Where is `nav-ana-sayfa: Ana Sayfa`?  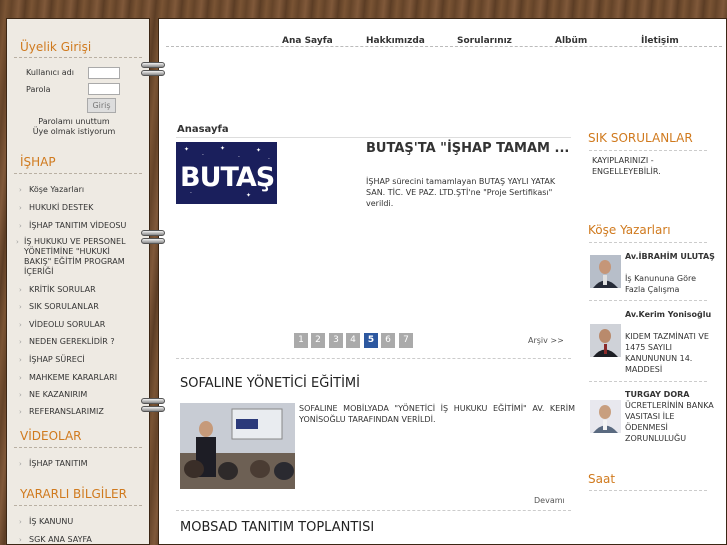
nav-ana-sayfa: Ana Sayfa is located at coordinates (307, 41).